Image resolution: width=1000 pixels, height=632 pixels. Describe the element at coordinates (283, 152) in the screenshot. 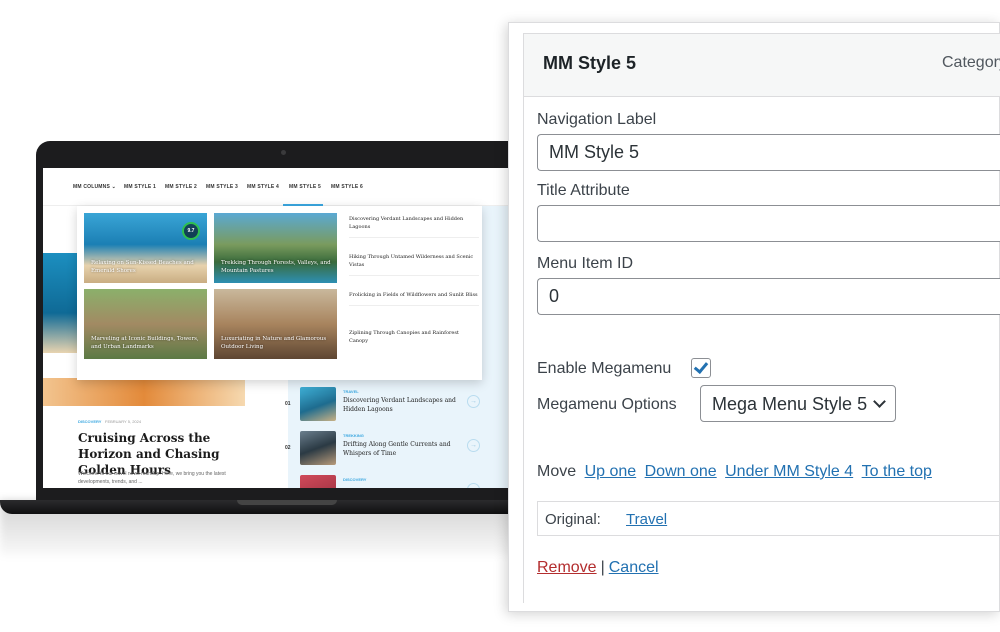

I see `camera-icon` at that location.